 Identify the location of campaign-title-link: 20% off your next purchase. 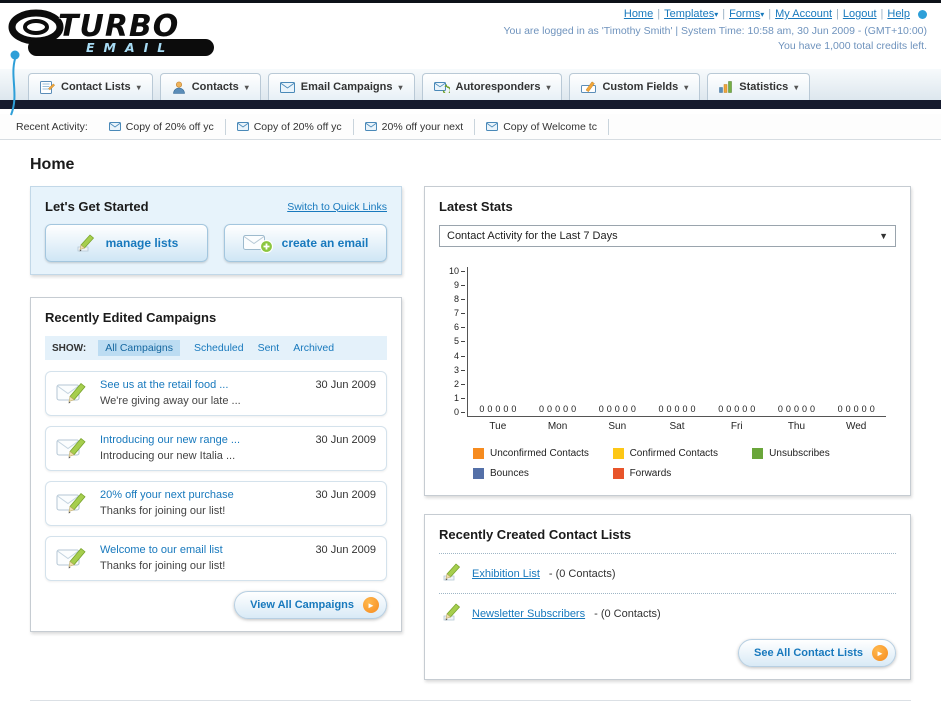
(167, 495).